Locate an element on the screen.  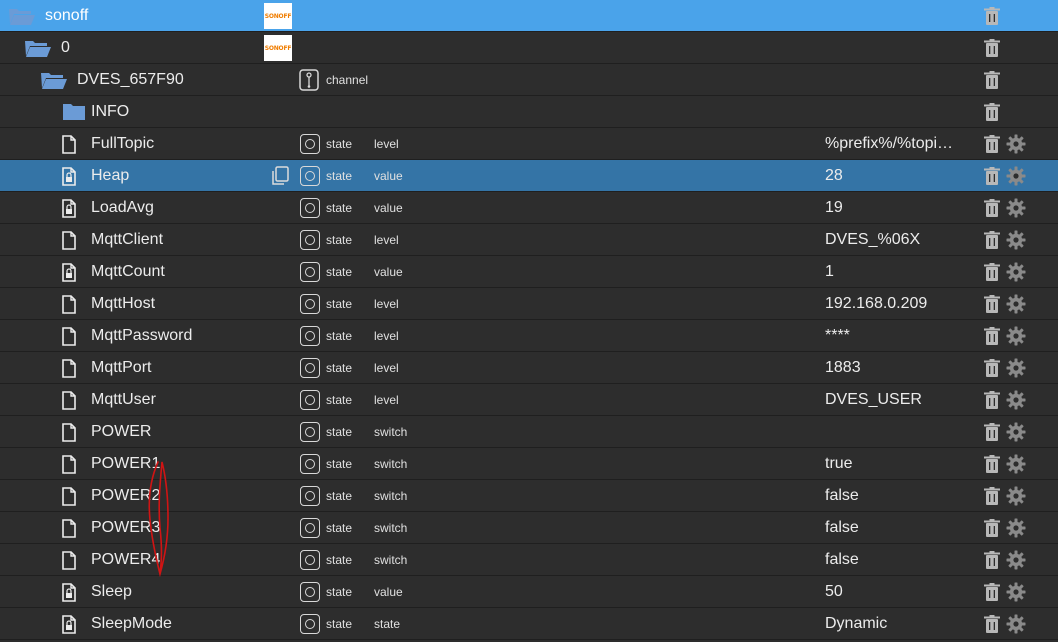
tree-row-dves-657f90: DVES_657F90 channel is located at coordinates (529, 80).